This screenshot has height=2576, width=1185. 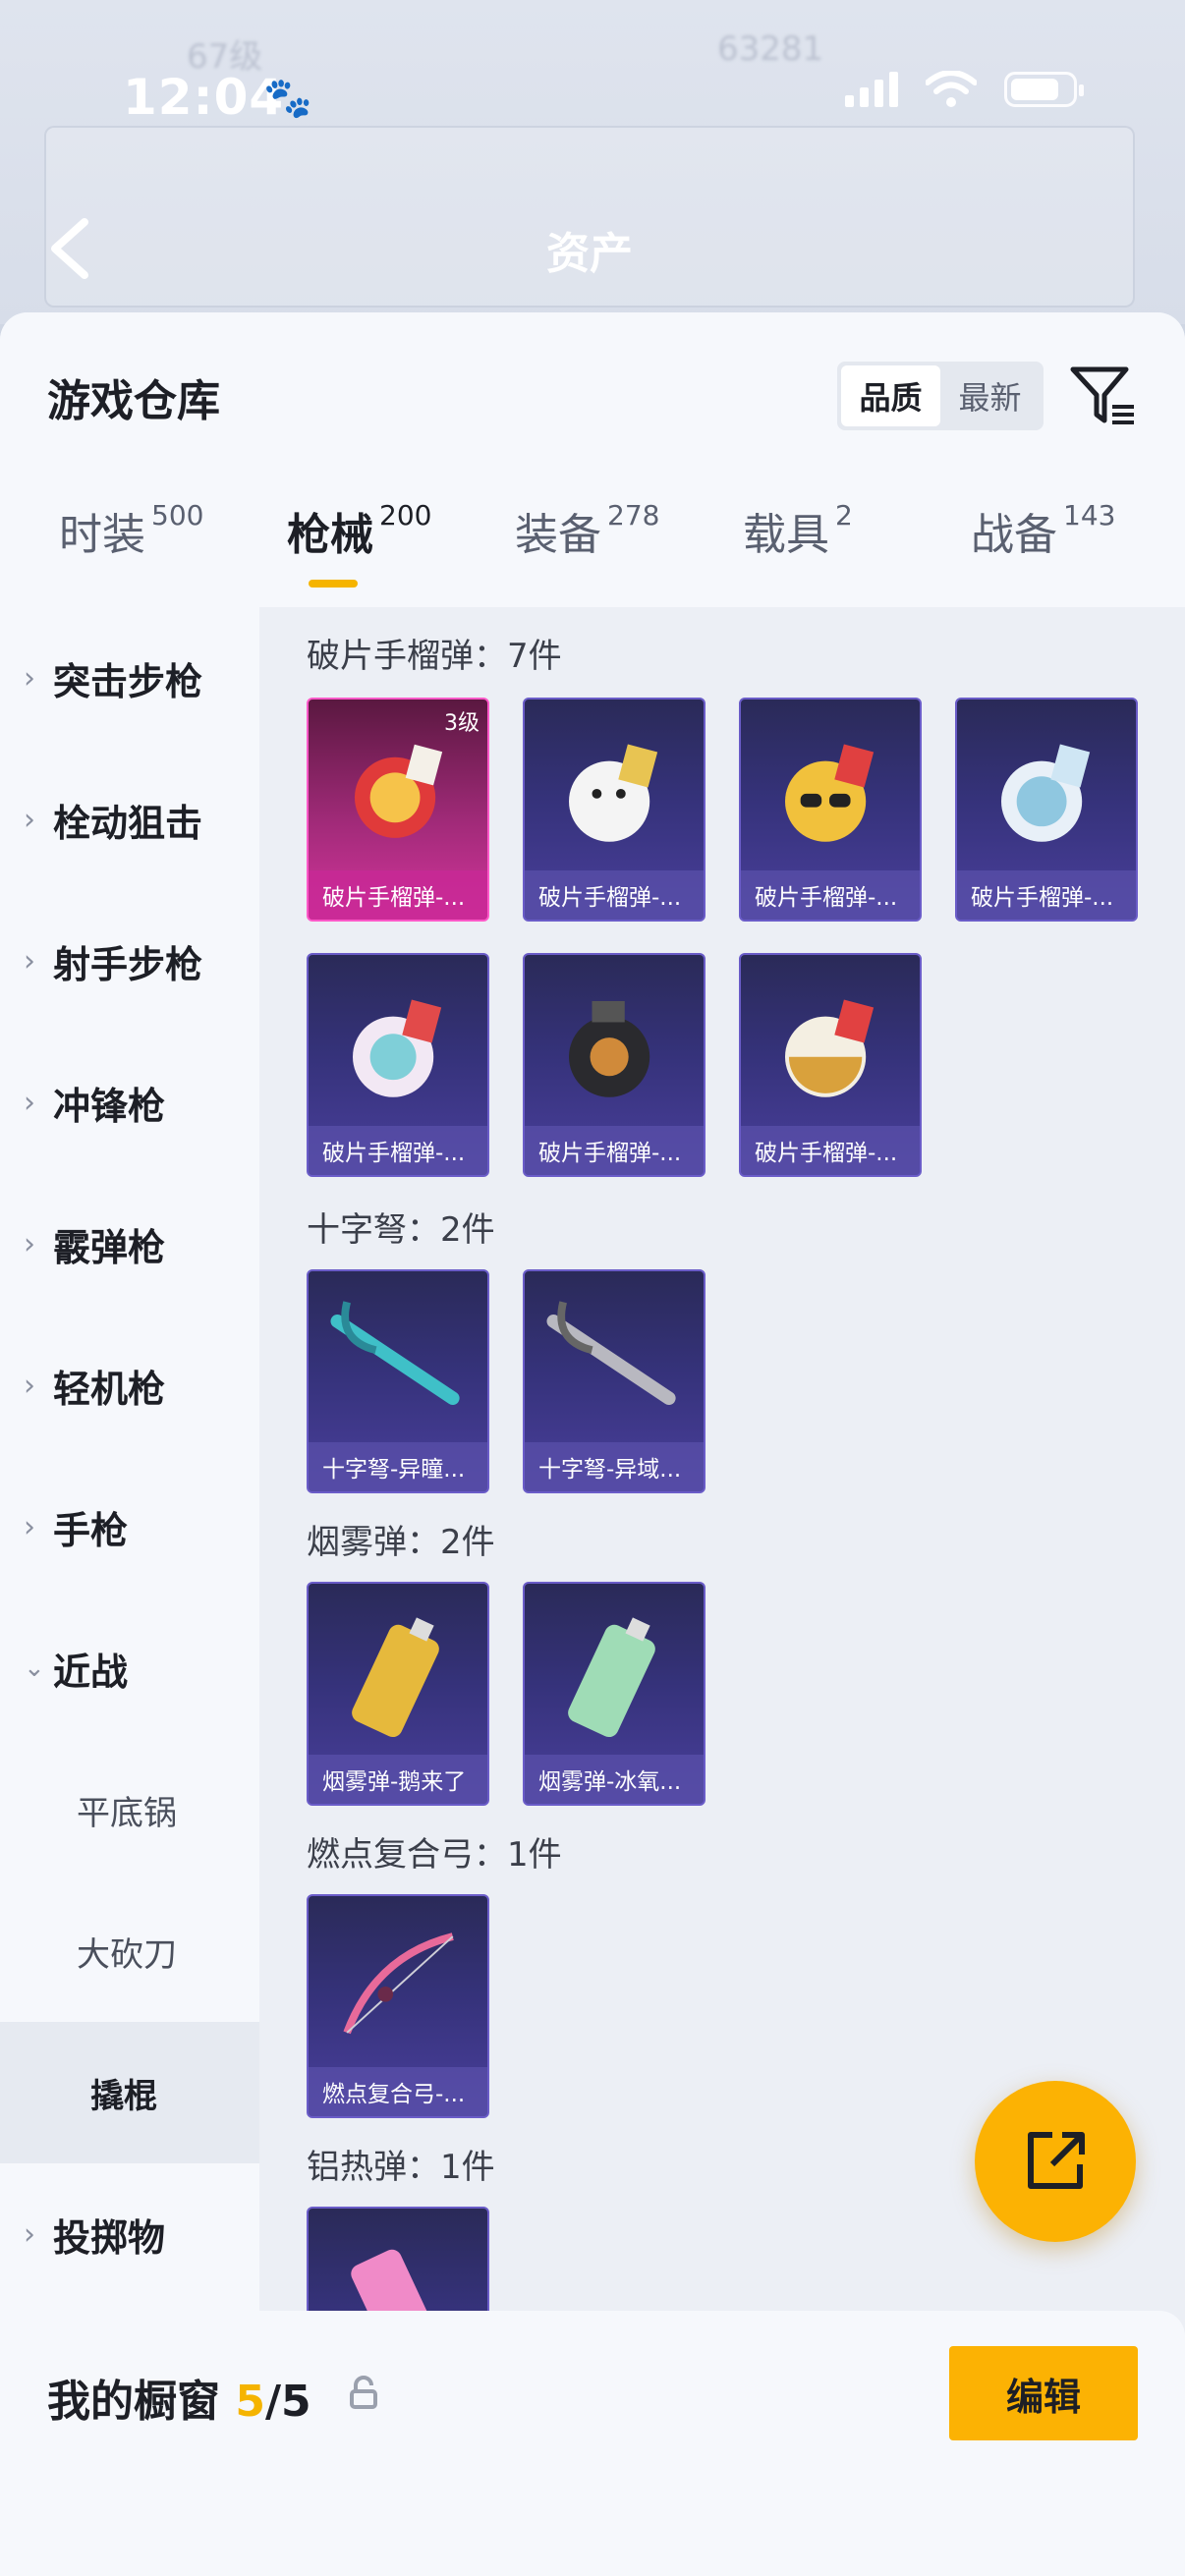 I want to click on tab-vehicles: 载具 2, so click(x=798, y=530).